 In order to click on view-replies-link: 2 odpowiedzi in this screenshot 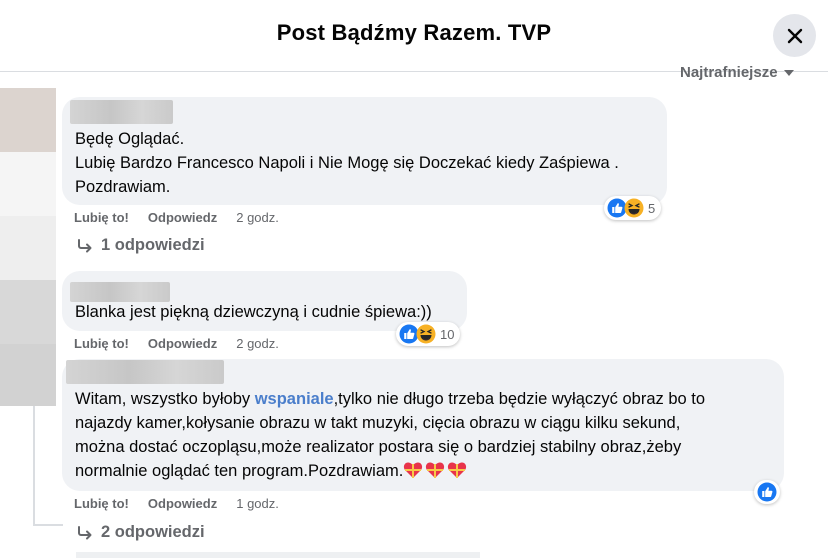, I will do `click(141, 532)`.